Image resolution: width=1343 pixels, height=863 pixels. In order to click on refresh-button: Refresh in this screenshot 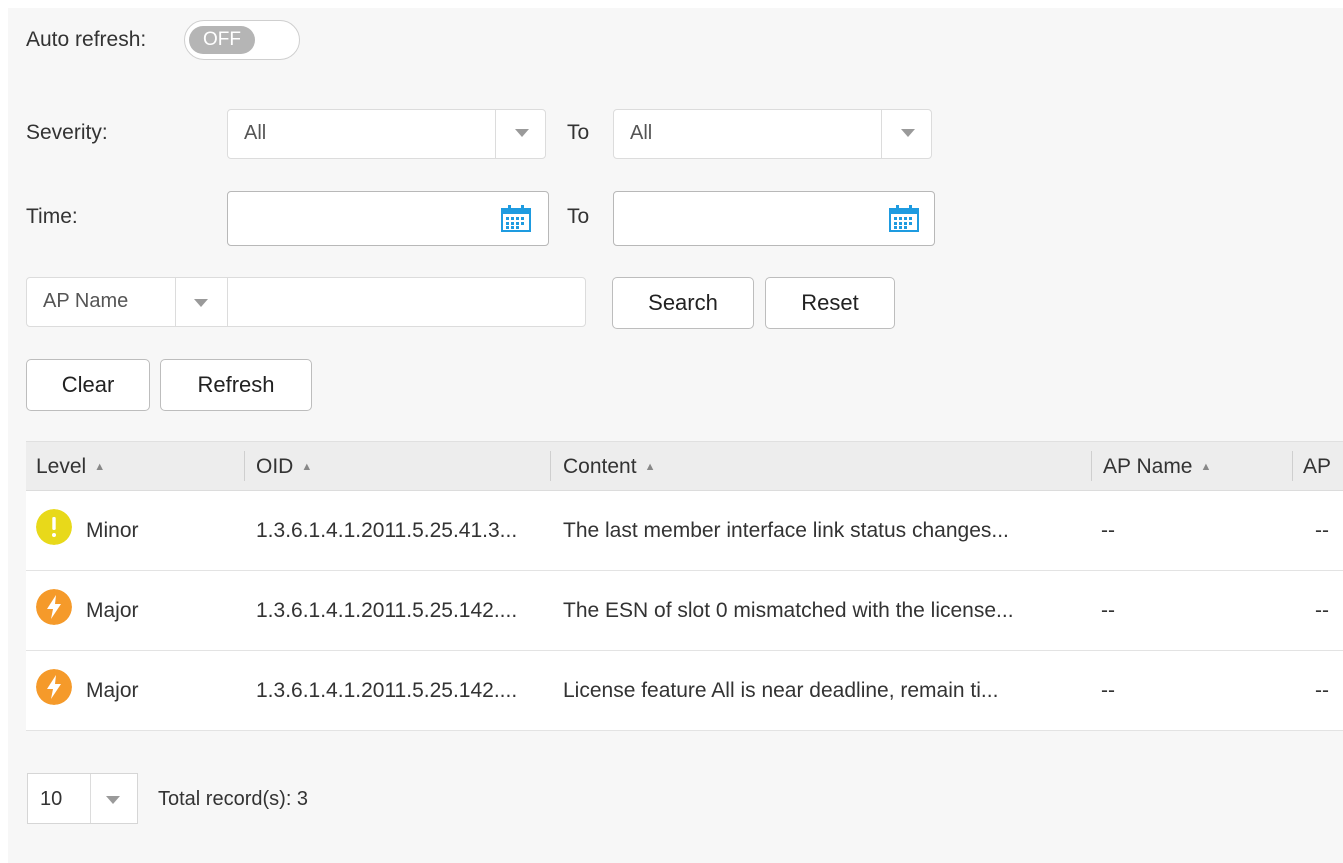, I will do `click(236, 385)`.